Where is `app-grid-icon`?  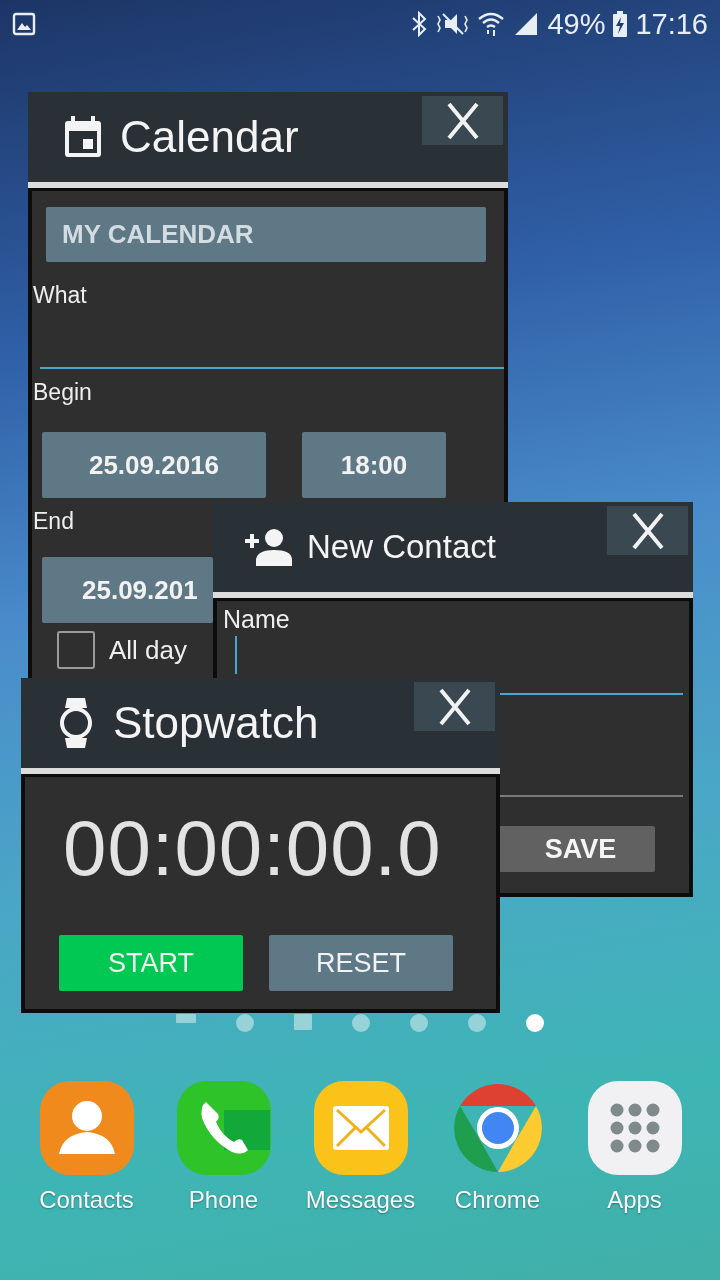
app-grid-icon is located at coordinates (634, 1128).